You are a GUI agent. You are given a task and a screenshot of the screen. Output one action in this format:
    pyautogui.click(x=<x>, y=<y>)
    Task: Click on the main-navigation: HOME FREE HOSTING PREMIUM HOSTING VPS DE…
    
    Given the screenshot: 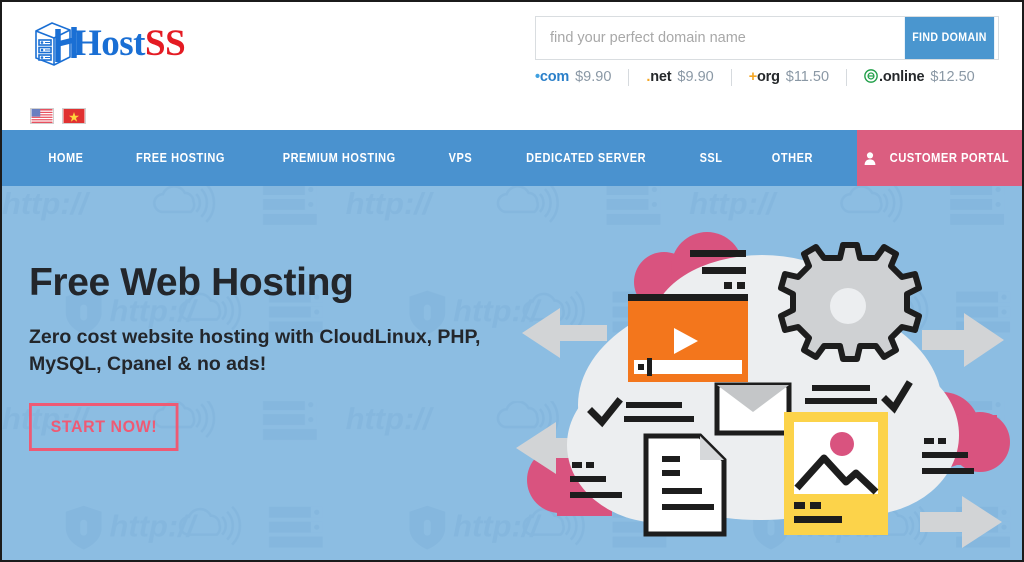 What is the action you would take?
    pyautogui.click(x=512, y=158)
    